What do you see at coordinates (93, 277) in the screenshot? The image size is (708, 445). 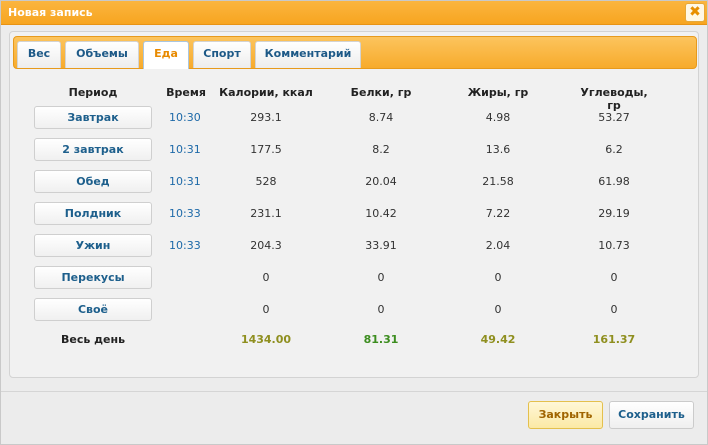 I see `period-button: Перекусы` at bounding box center [93, 277].